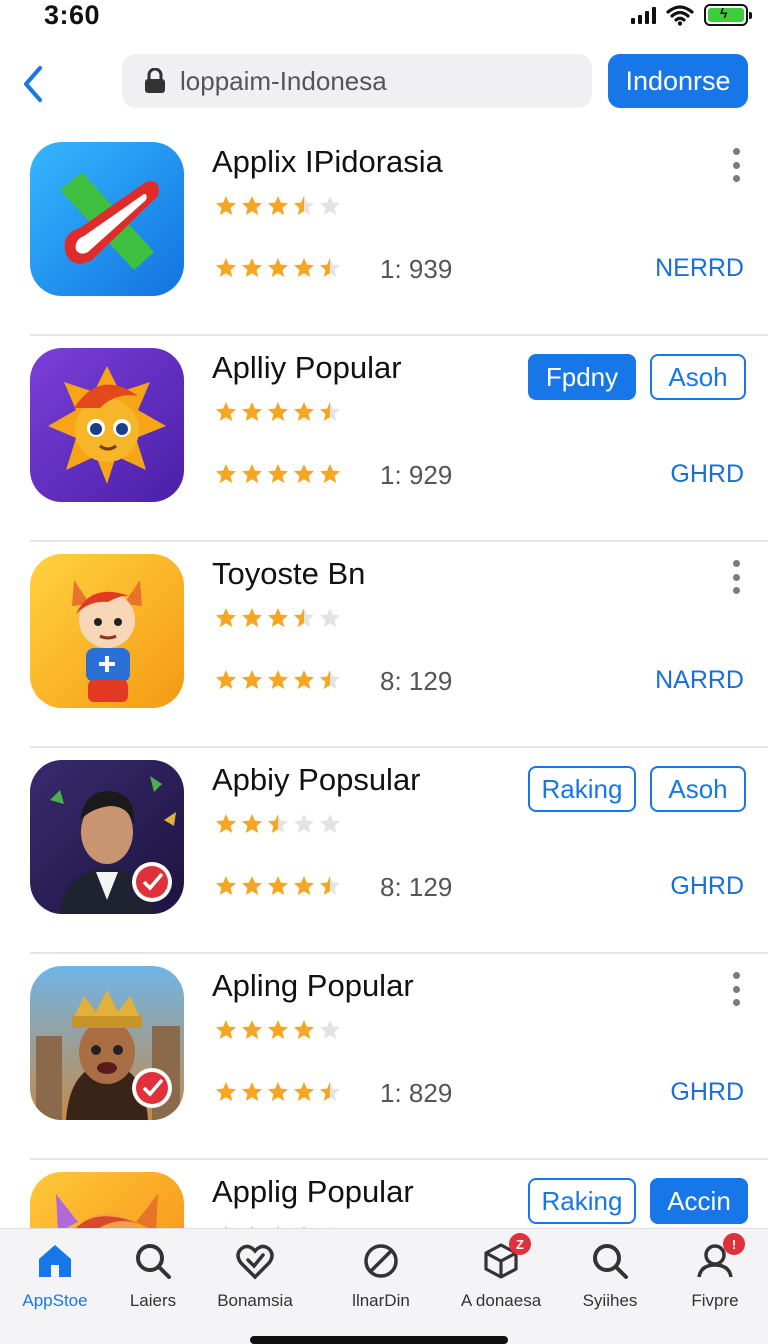  I want to click on app-title: Apbiy Popsular, so click(316, 780).